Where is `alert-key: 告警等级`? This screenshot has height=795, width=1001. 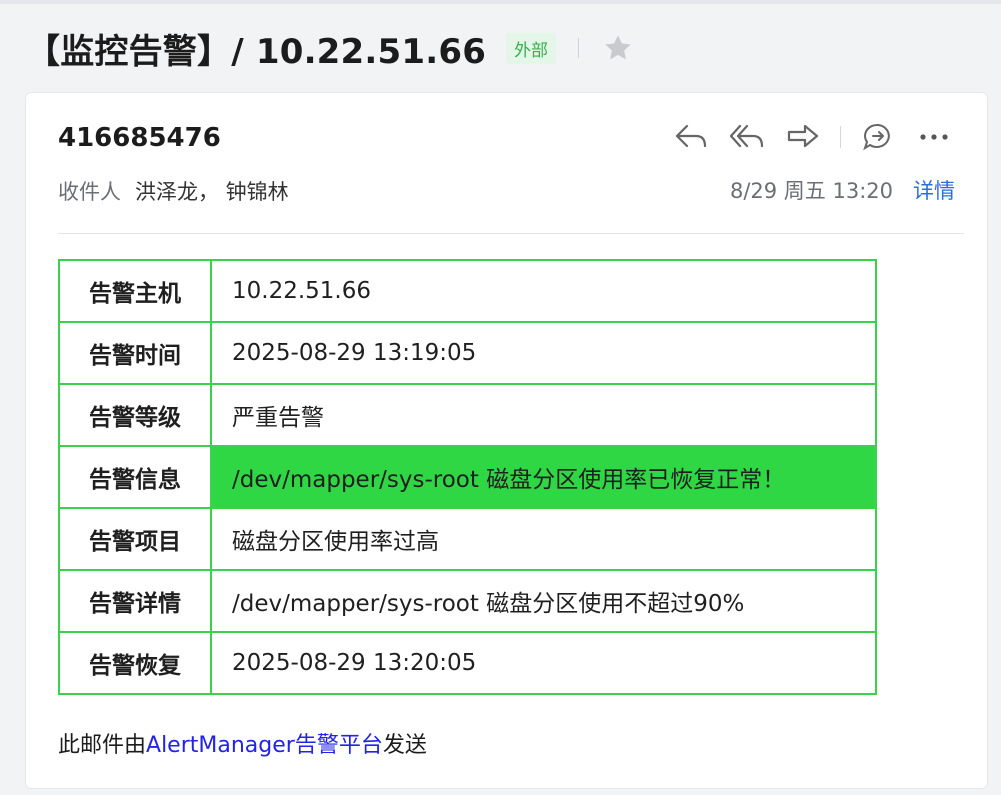 alert-key: 告警等级 is located at coordinates (135, 415).